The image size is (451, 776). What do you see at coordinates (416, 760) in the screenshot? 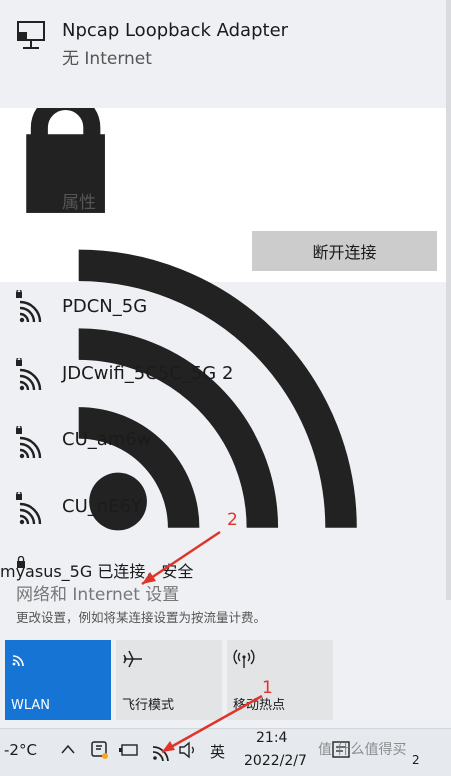
I see `notification-count: 2` at bounding box center [416, 760].